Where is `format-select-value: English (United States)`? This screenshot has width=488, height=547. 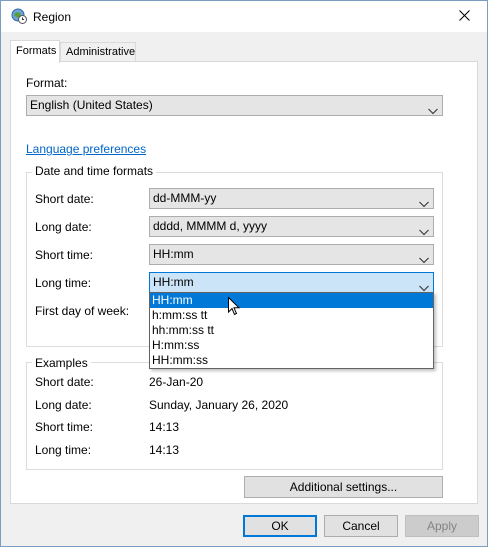
format-select-value: English (United States) is located at coordinates (91, 105).